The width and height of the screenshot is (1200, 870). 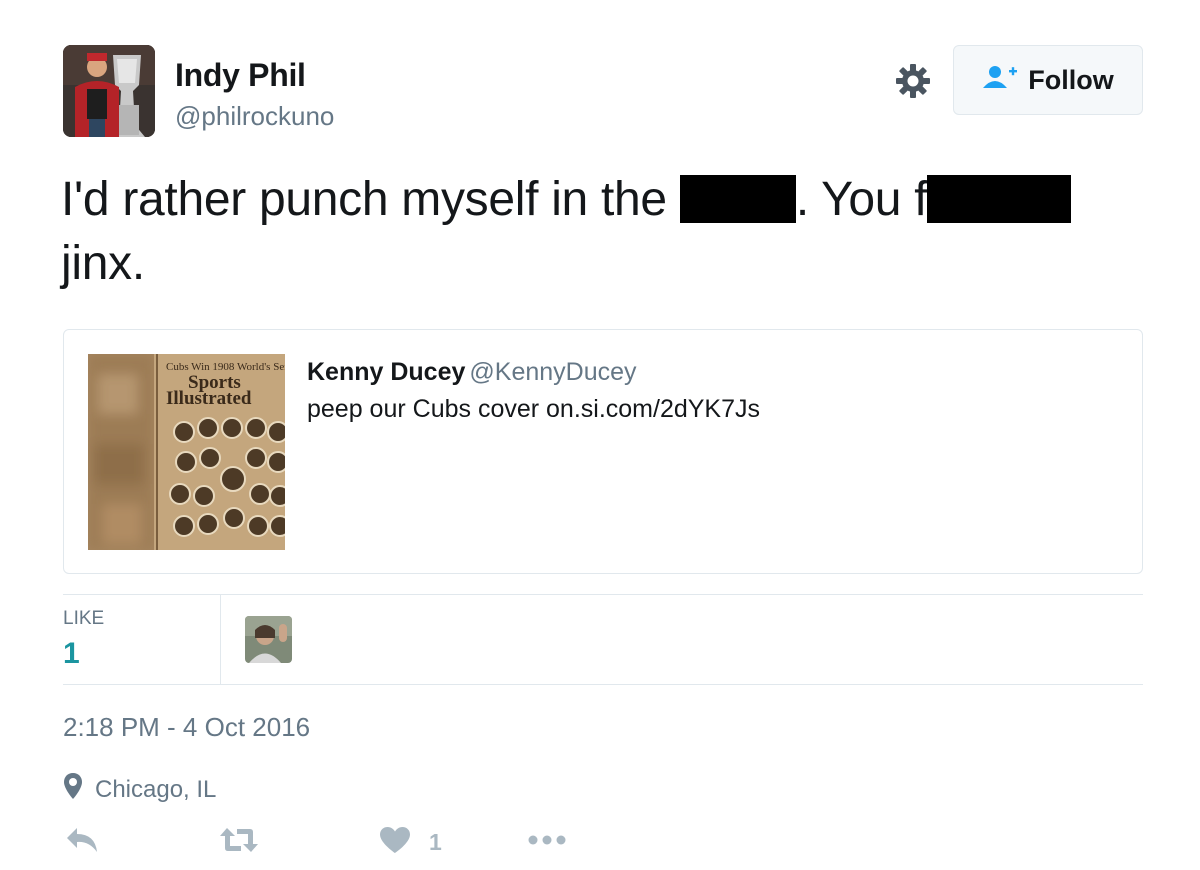 I want to click on location-pin-icon, so click(x=73, y=789).